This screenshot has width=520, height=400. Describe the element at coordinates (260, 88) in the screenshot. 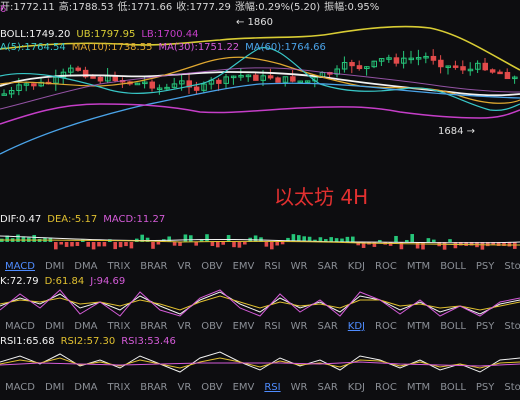

I see `ma30-line` at that location.